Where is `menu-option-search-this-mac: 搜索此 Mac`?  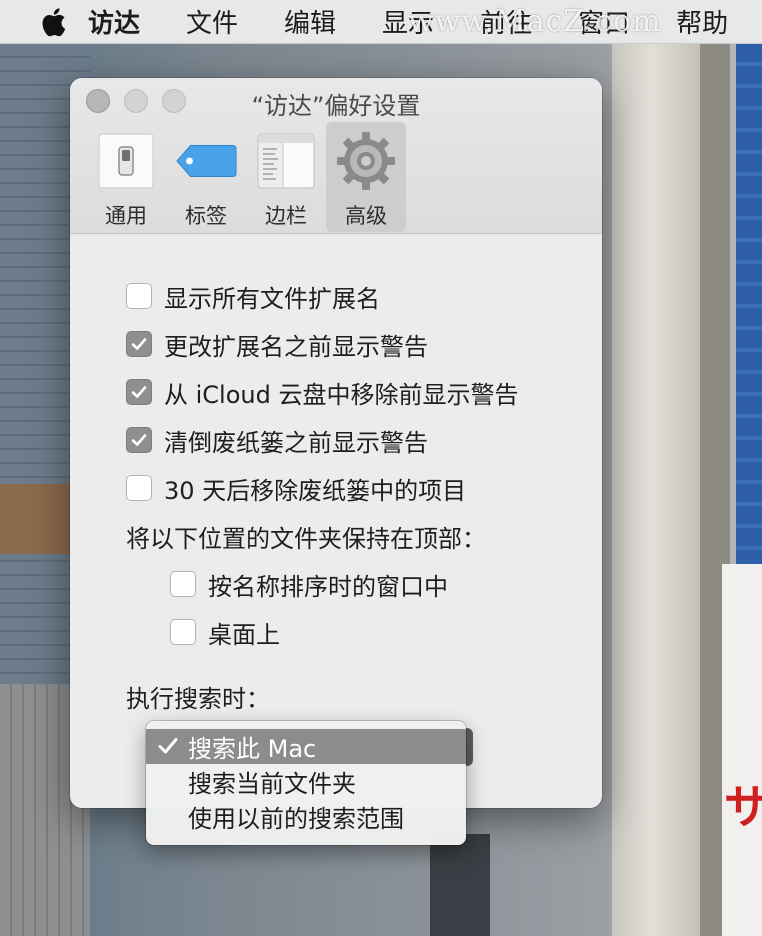
menu-option-search-this-mac: 搜索此 Mac is located at coordinates (306, 746).